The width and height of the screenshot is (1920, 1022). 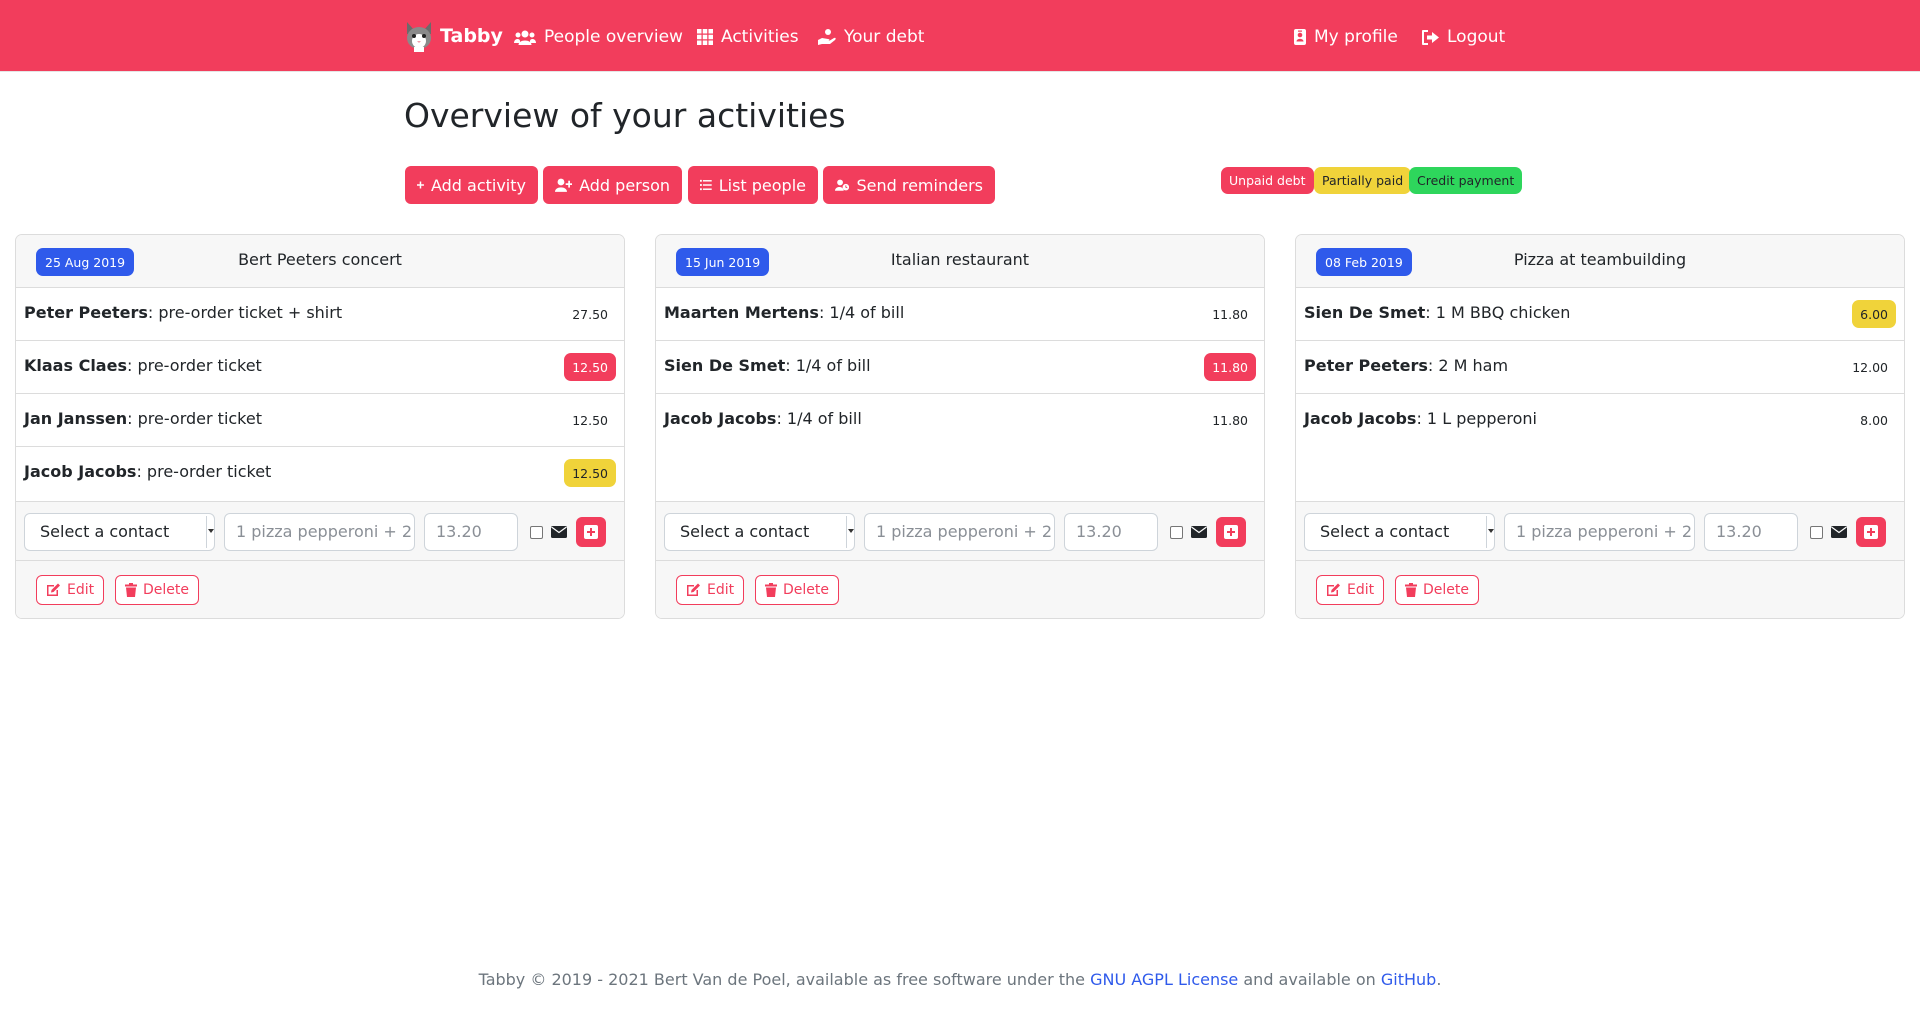 I want to click on debt-row-text: Peter Peeters: pre-order ticket + shirt, so click(x=183, y=312).